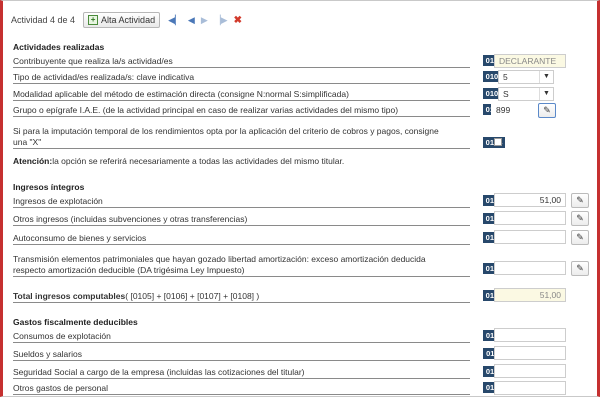 The height and width of the screenshot is (397, 600). I want to click on epigrafe-field: 899, so click(513, 110).